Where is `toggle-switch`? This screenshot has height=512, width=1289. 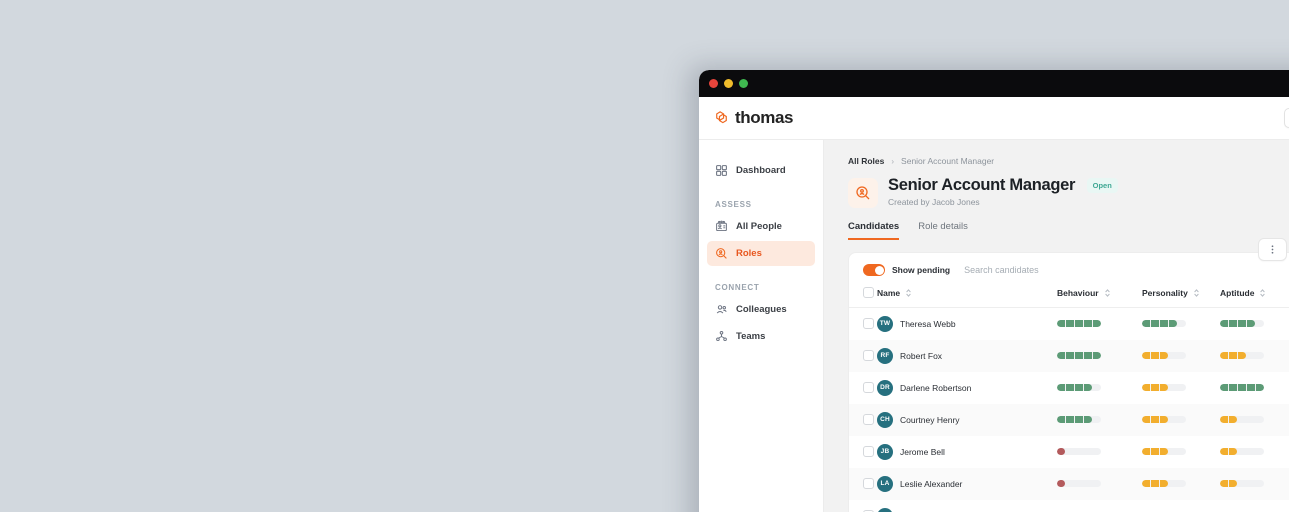
toggle-switch is located at coordinates (874, 270).